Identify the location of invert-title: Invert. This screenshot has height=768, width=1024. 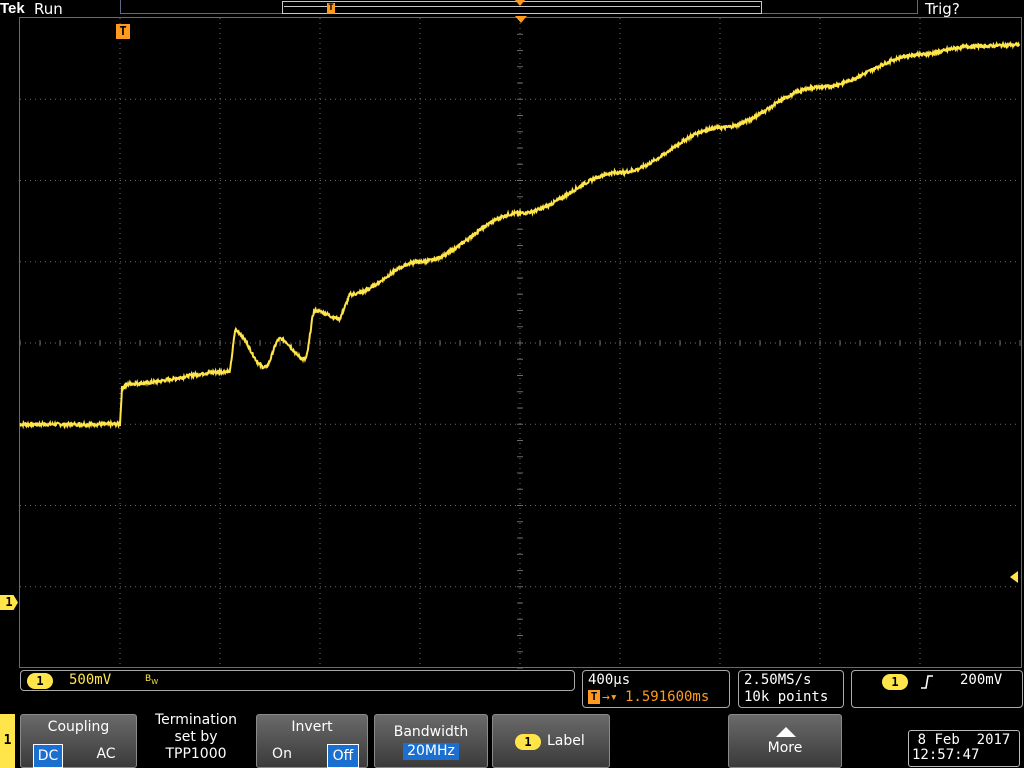
(312, 727).